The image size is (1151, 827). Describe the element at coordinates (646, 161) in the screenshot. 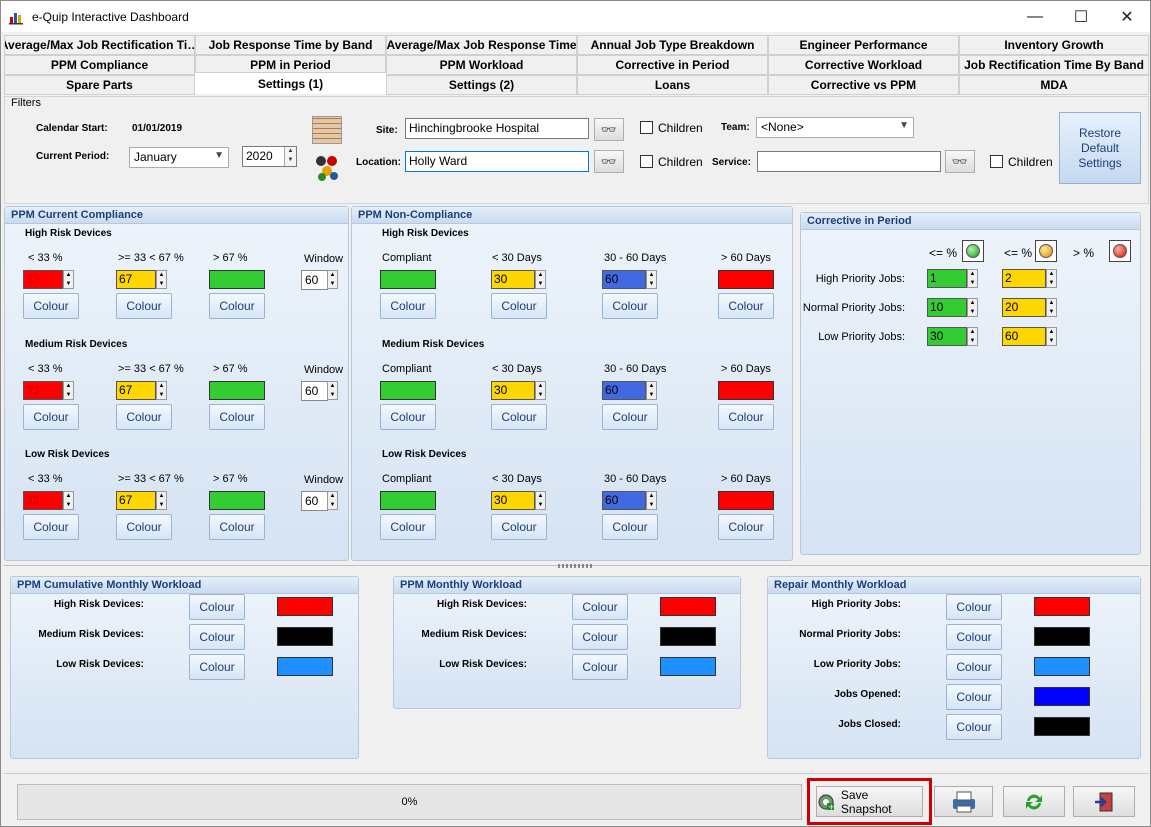

I see `location-children-checkbox` at that location.